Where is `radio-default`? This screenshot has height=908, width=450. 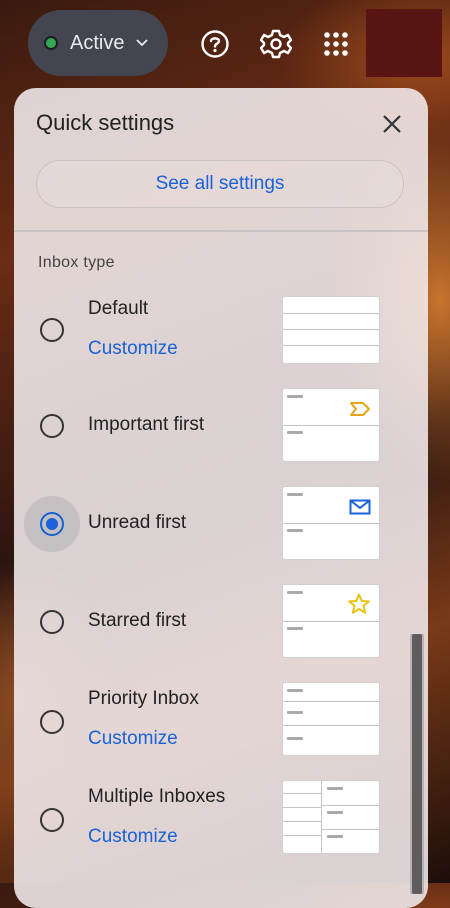 radio-default is located at coordinates (52, 330).